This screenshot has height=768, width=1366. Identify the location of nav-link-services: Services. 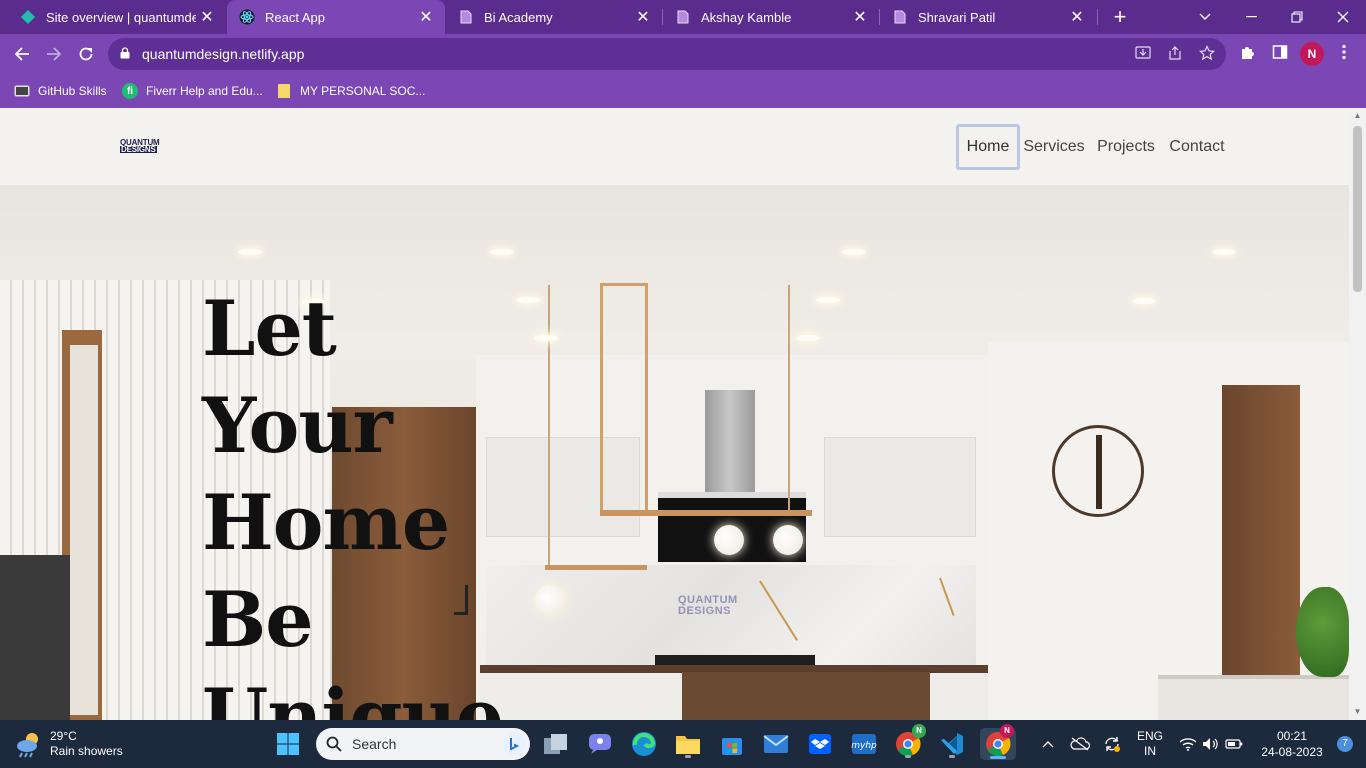
(1054, 147).